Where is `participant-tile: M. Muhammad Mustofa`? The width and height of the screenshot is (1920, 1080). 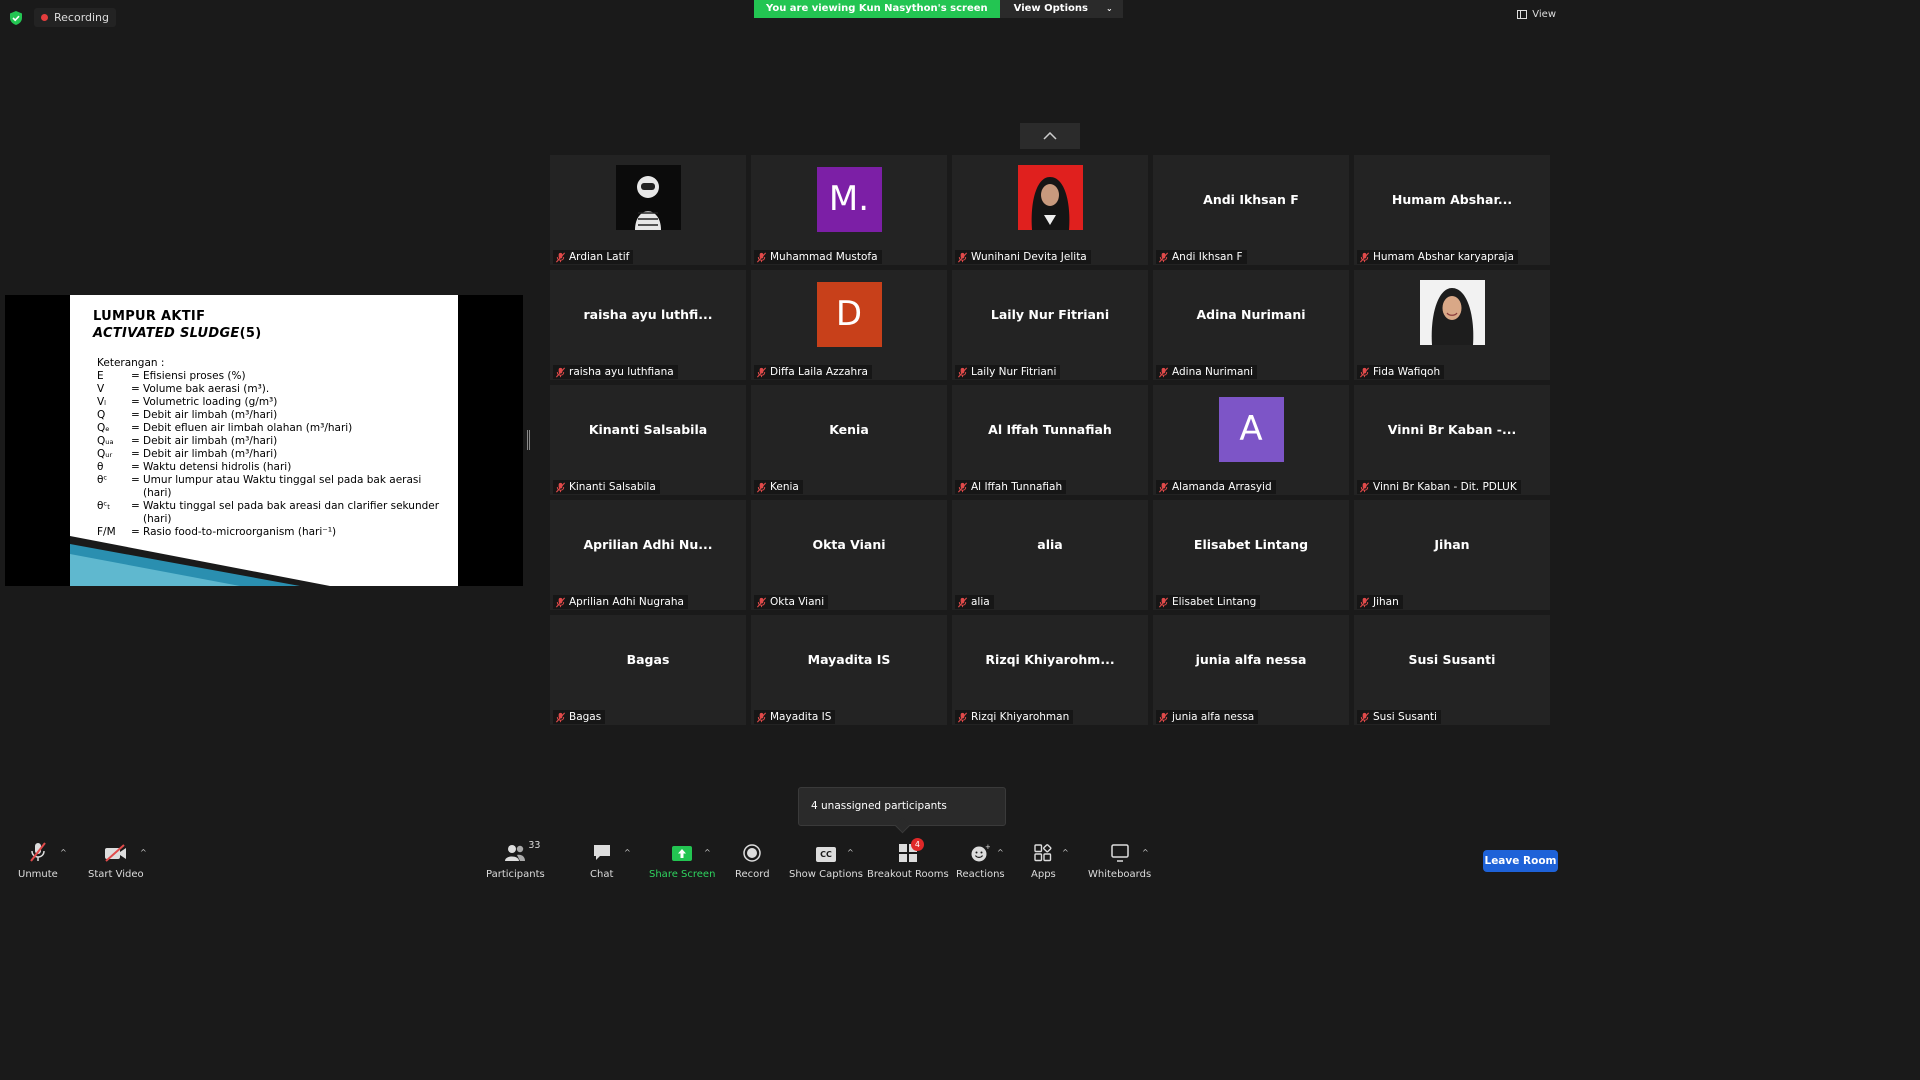
participant-tile: M. Muhammad Mustofa is located at coordinates (849, 210).